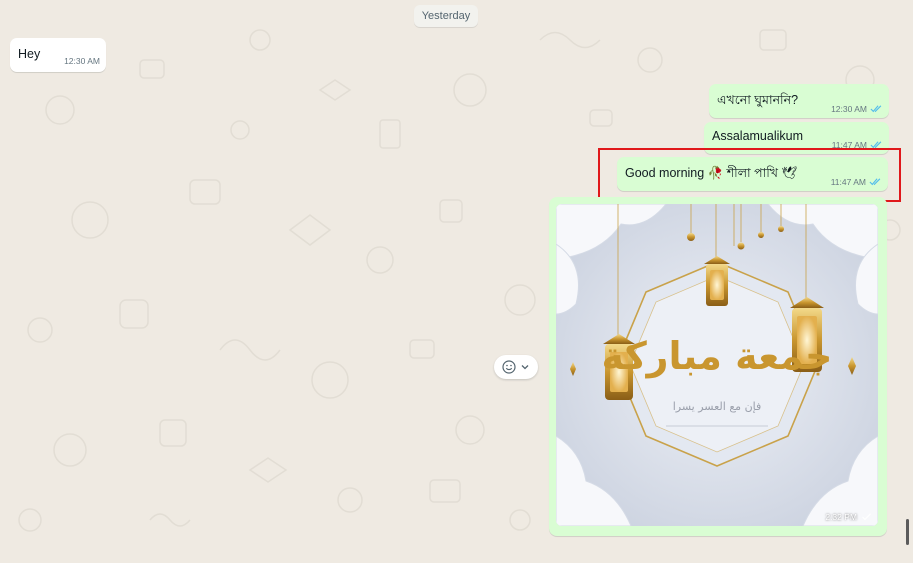 This screenshot has height=563, width=913. What do you see at coordinates (509, 367) in the screenshot?
I see `smiley-icon` at bounding box center [509, 367].